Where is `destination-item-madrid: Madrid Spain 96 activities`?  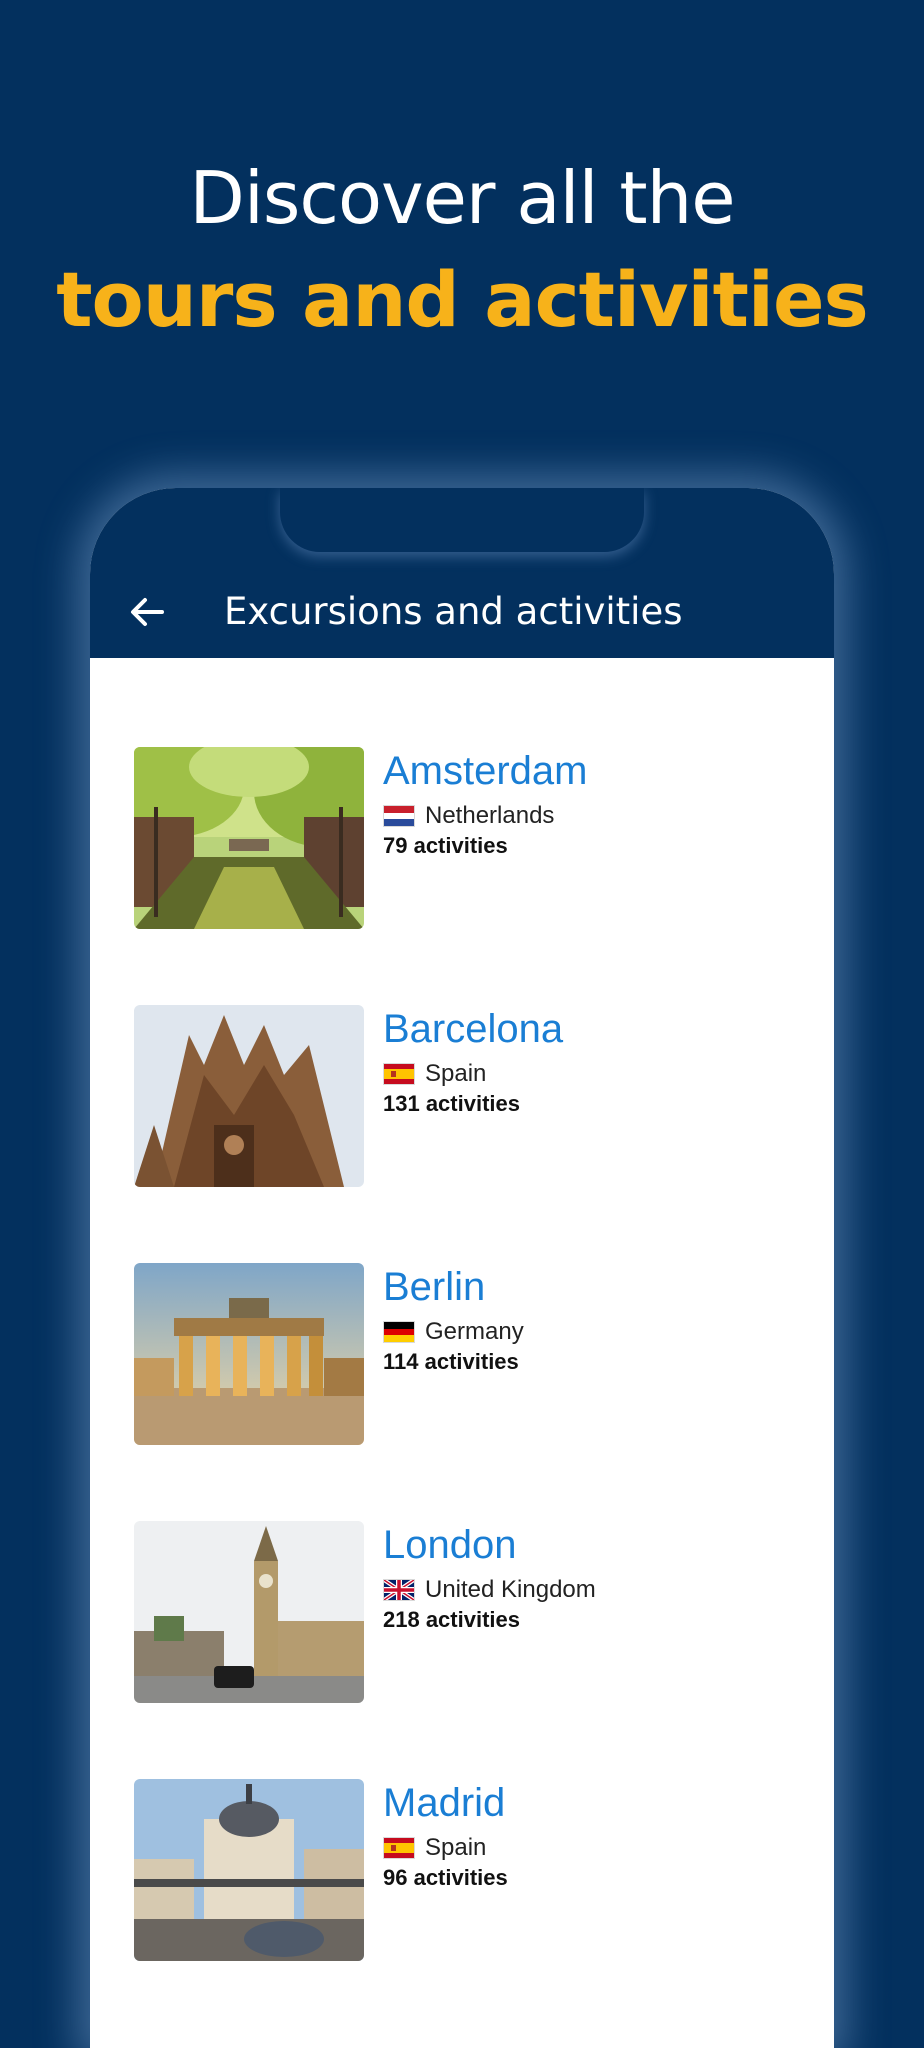
destination-item-madrid: Madrid Spain 96 activities is located at coordinates (464, 1870).